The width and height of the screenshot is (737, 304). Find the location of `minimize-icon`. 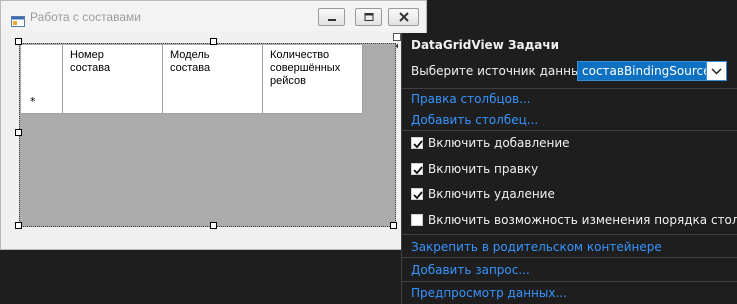

minimize-icon is located at coordinates (332, 20).